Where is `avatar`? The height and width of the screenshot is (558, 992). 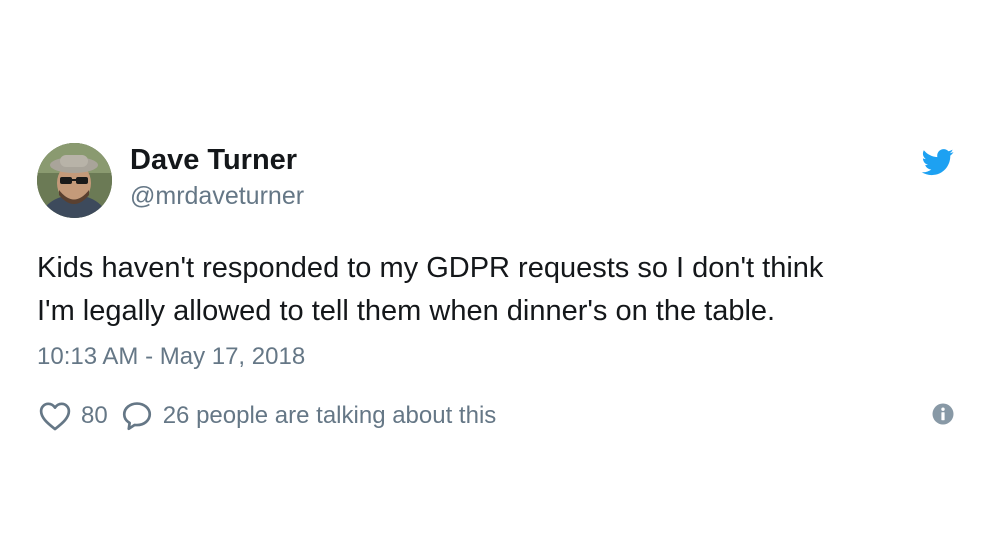
avatar is located at coordinates (74, 180).